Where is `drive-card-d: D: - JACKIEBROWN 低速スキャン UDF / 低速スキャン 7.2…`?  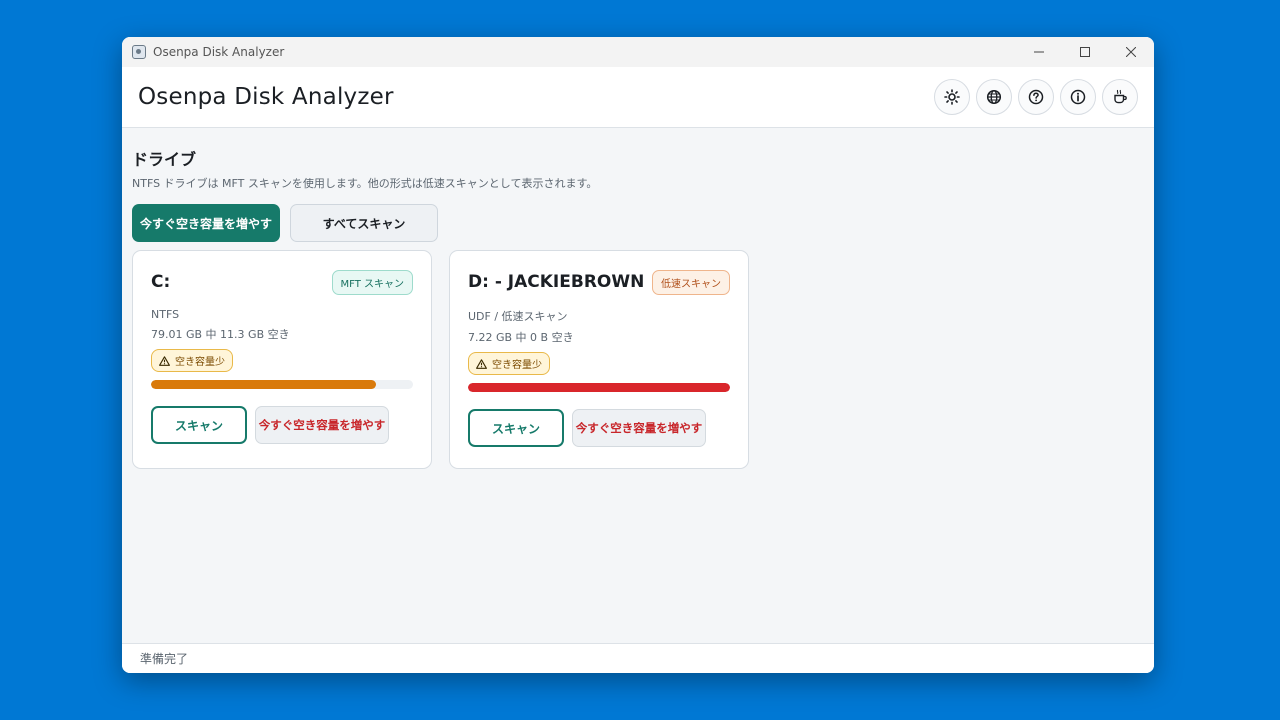 drive-card-d: D: - JACKIEBROWN 低速スキャン UDF / 低速スキャン 7.2… is located at coordinates (599, 359).